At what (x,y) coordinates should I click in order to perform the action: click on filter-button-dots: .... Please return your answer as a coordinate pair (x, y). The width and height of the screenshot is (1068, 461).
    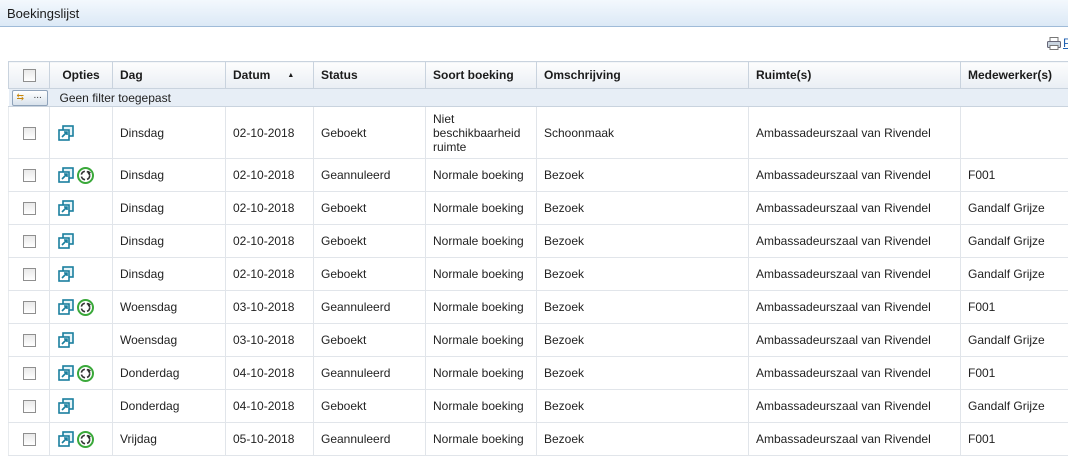
    Looking at the image, I should click on (37, 95).